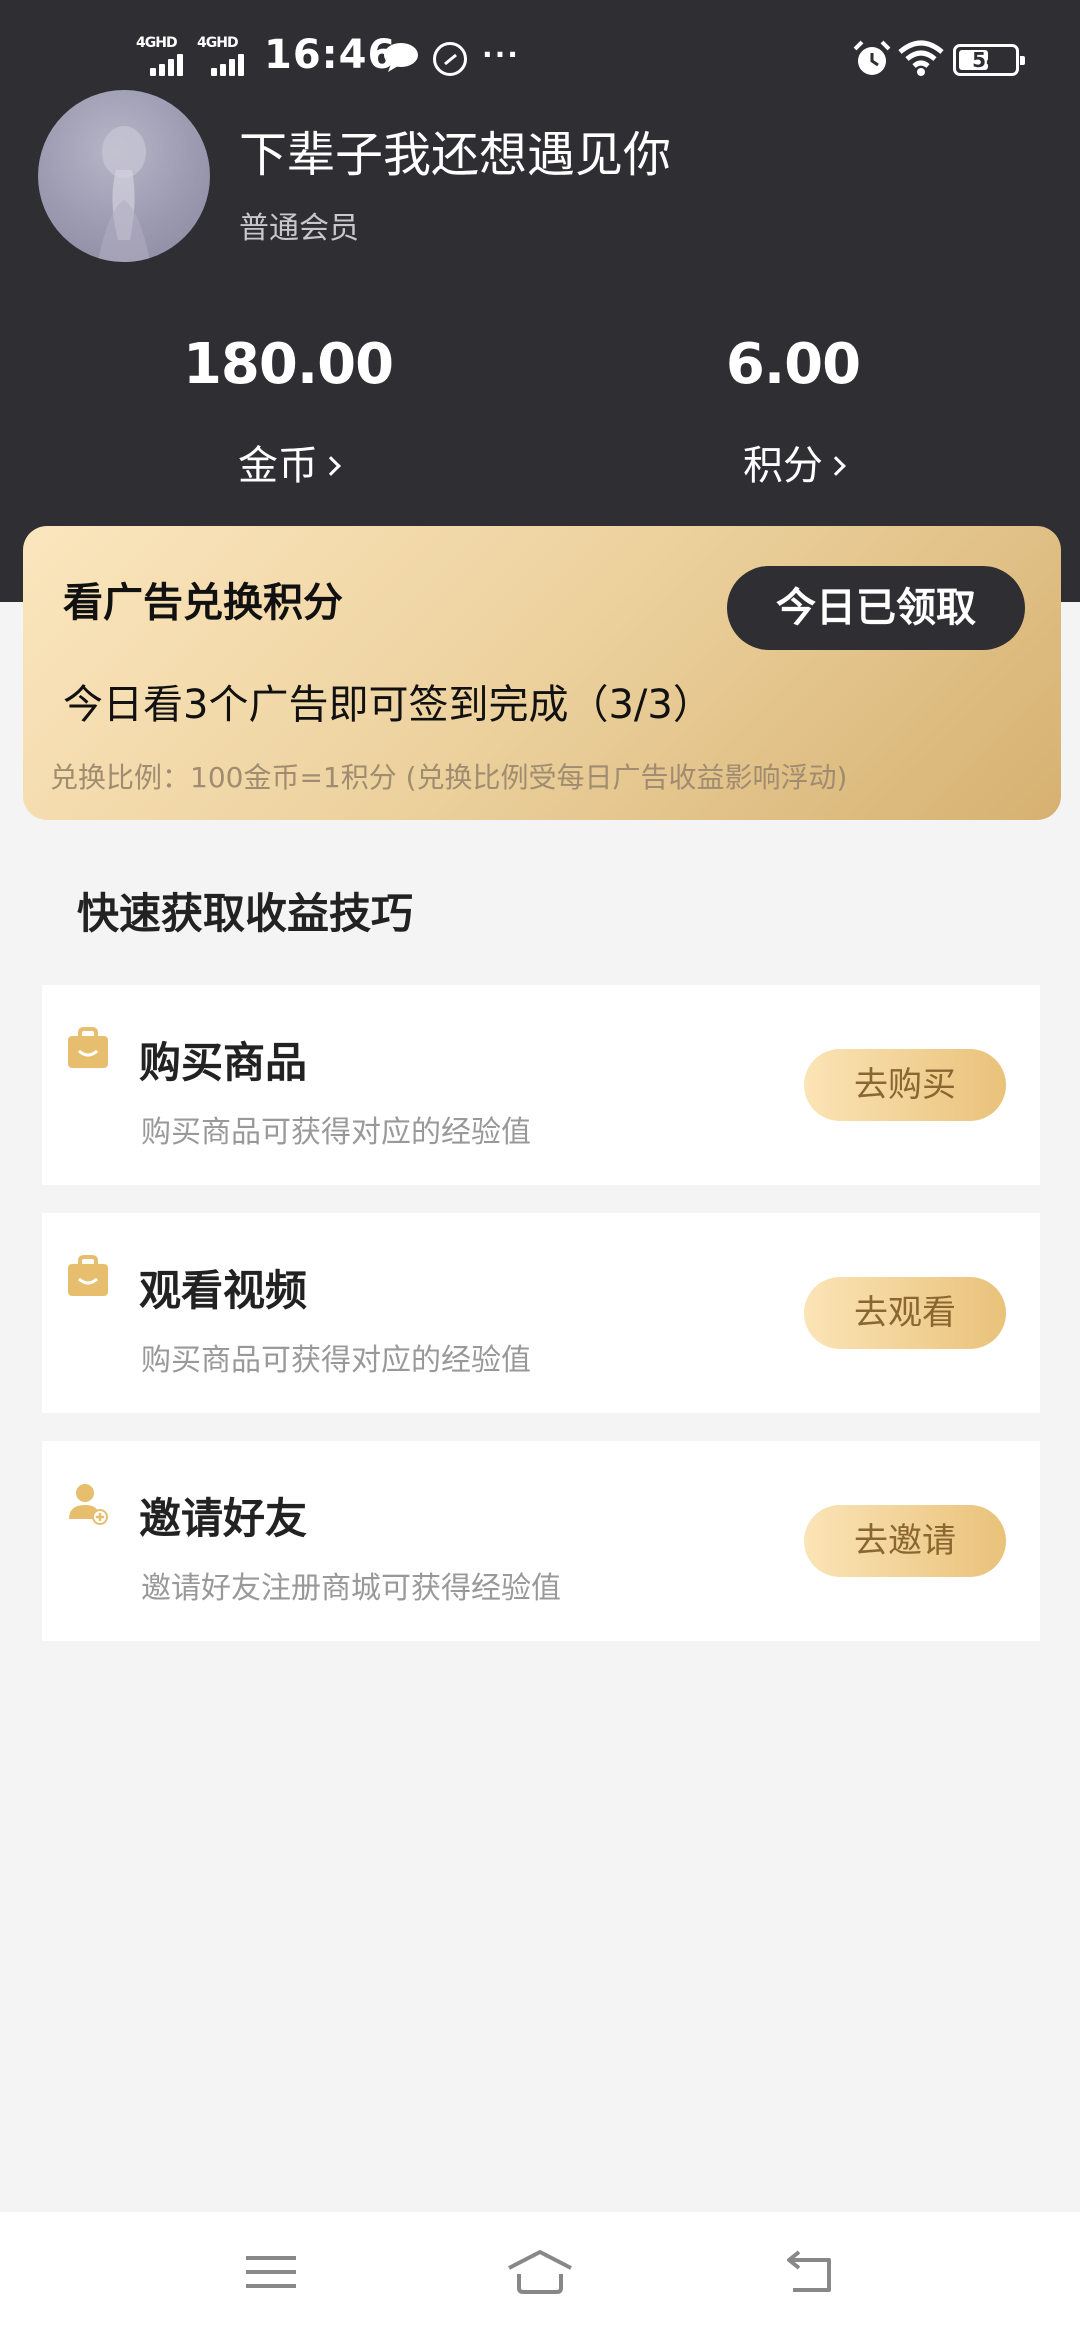 The image size is (1080, 2340). What do you see at coordinates (223, 1290) in the screenshot?
I see `task-title: 观看视频` at bounding box center [223, 1290].